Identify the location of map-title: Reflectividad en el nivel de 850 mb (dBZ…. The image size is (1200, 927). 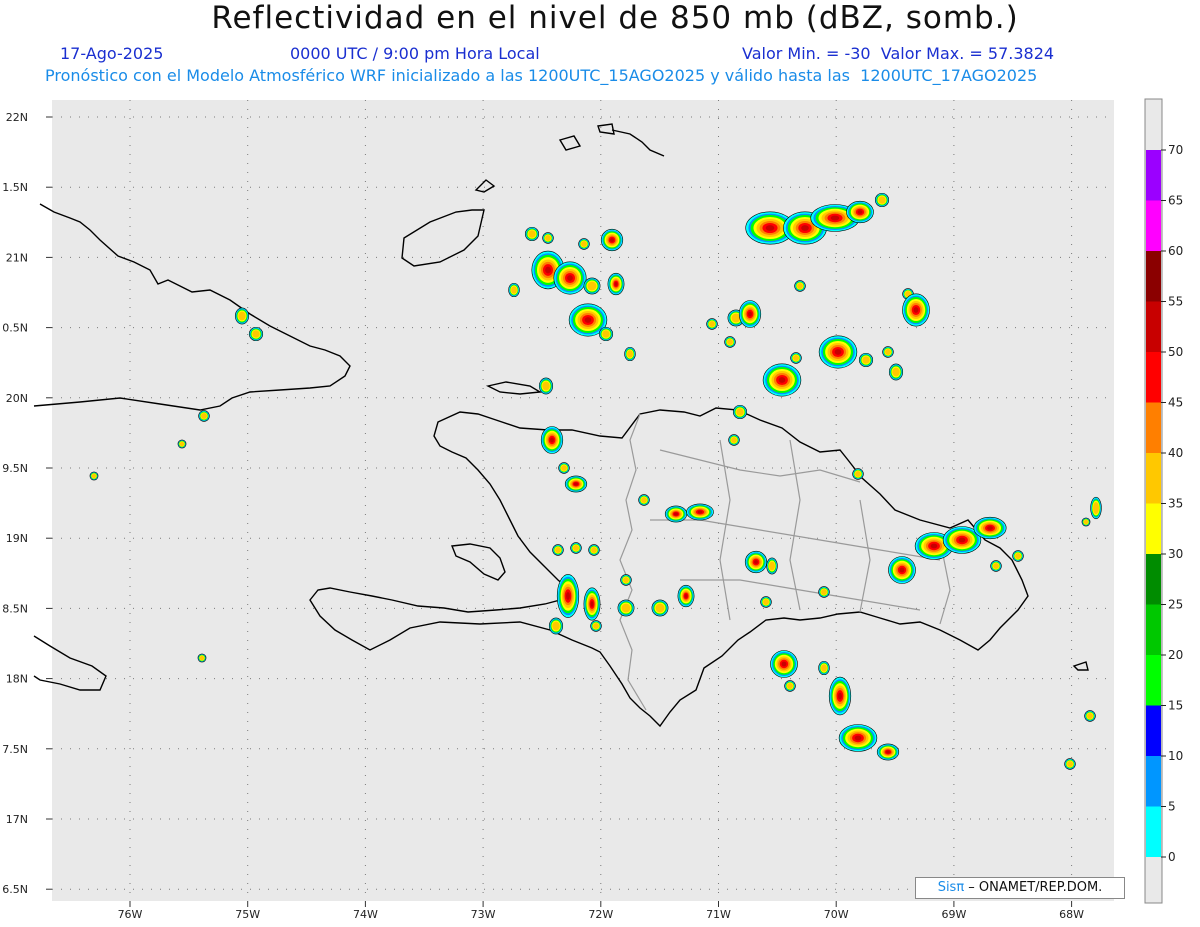
(615, 18).